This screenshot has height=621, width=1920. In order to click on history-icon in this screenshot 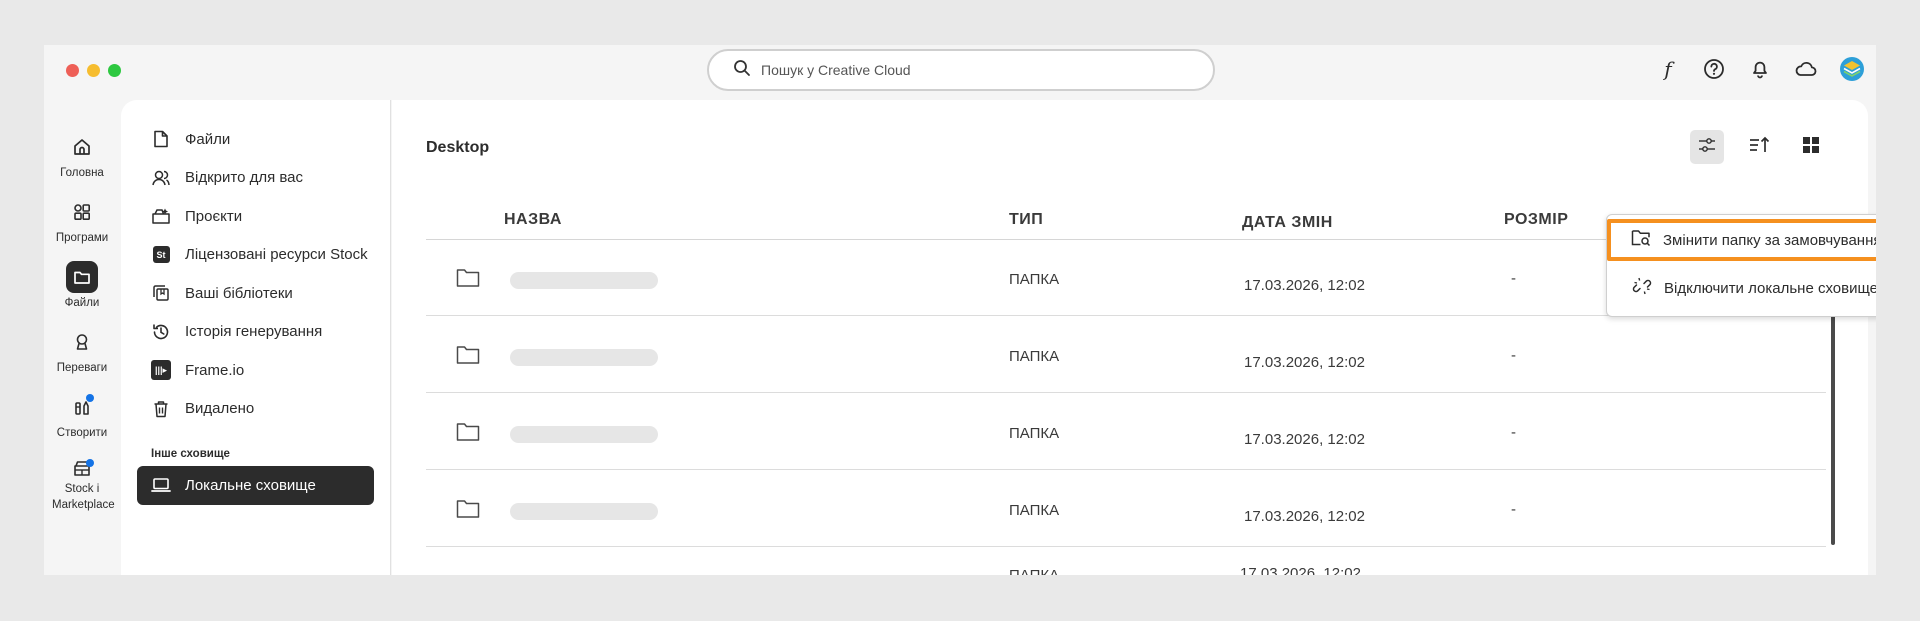, I will do `click(161, 332)`.